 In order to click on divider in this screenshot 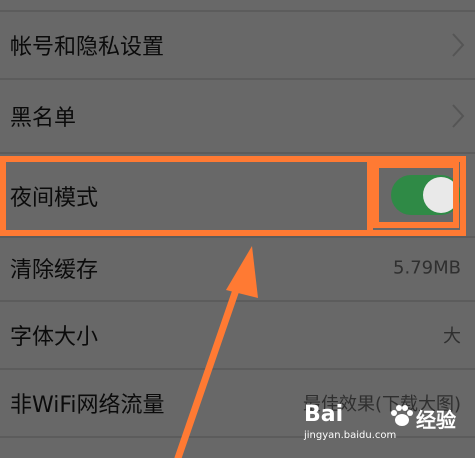, I will do `click(237, 153)`.